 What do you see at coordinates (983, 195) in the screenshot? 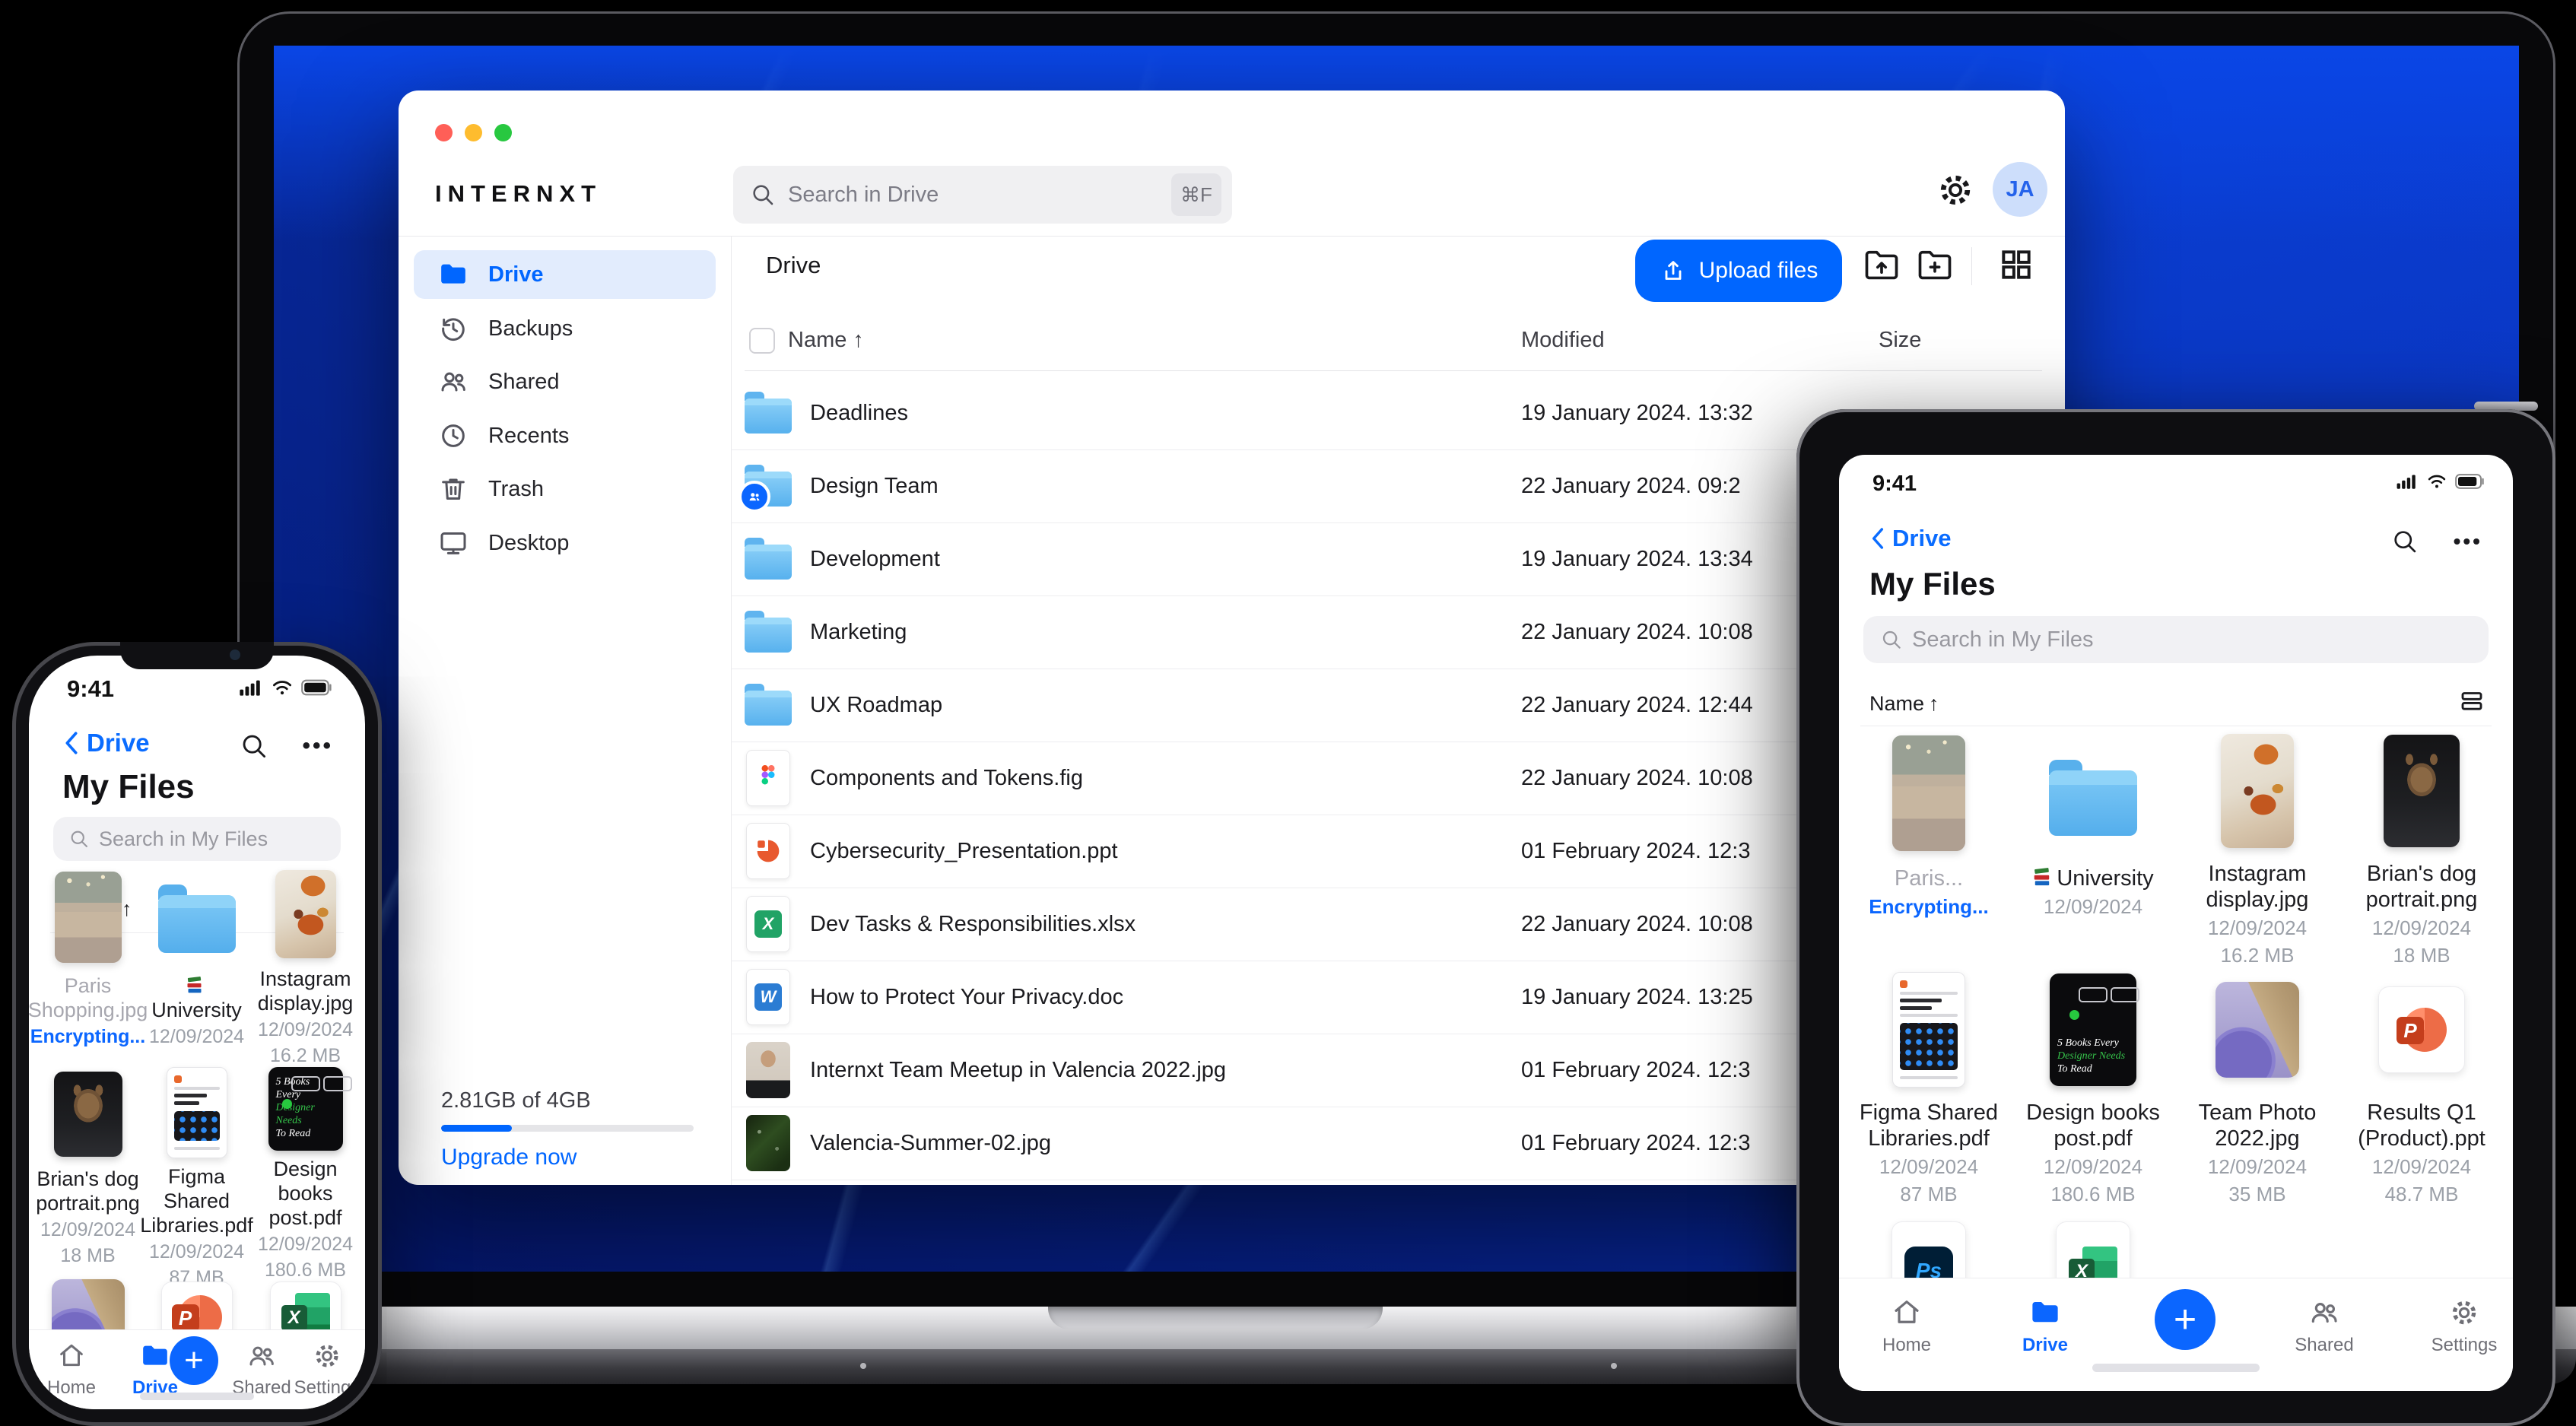
I see `drive-search-input: Search in Drive ⌘F` at bounding box center [983, 195].